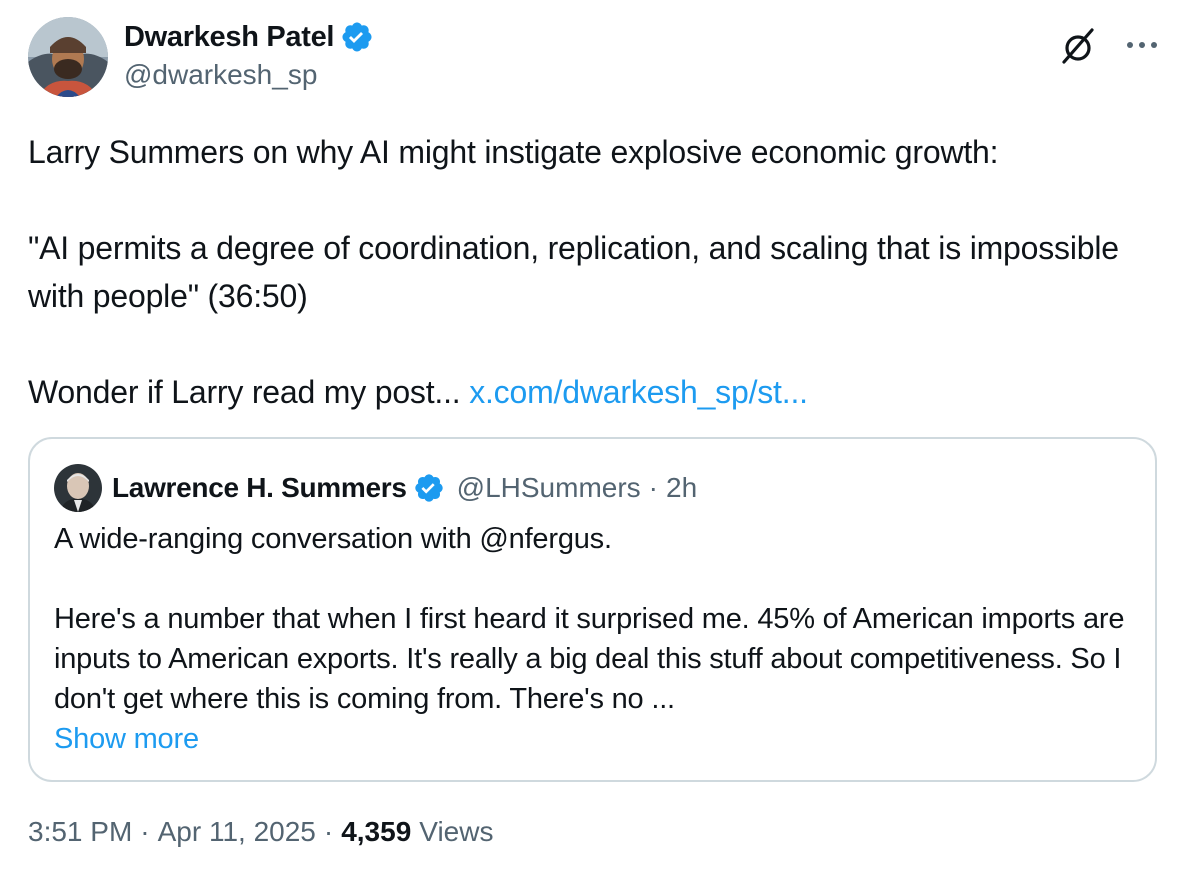 Image resolution: width=1196 pixels, height=888 pixels. What do you see at coordinates (376, 831) in the screenshot?
I see `views-count: 4,359` at bounding box center [376, 831].